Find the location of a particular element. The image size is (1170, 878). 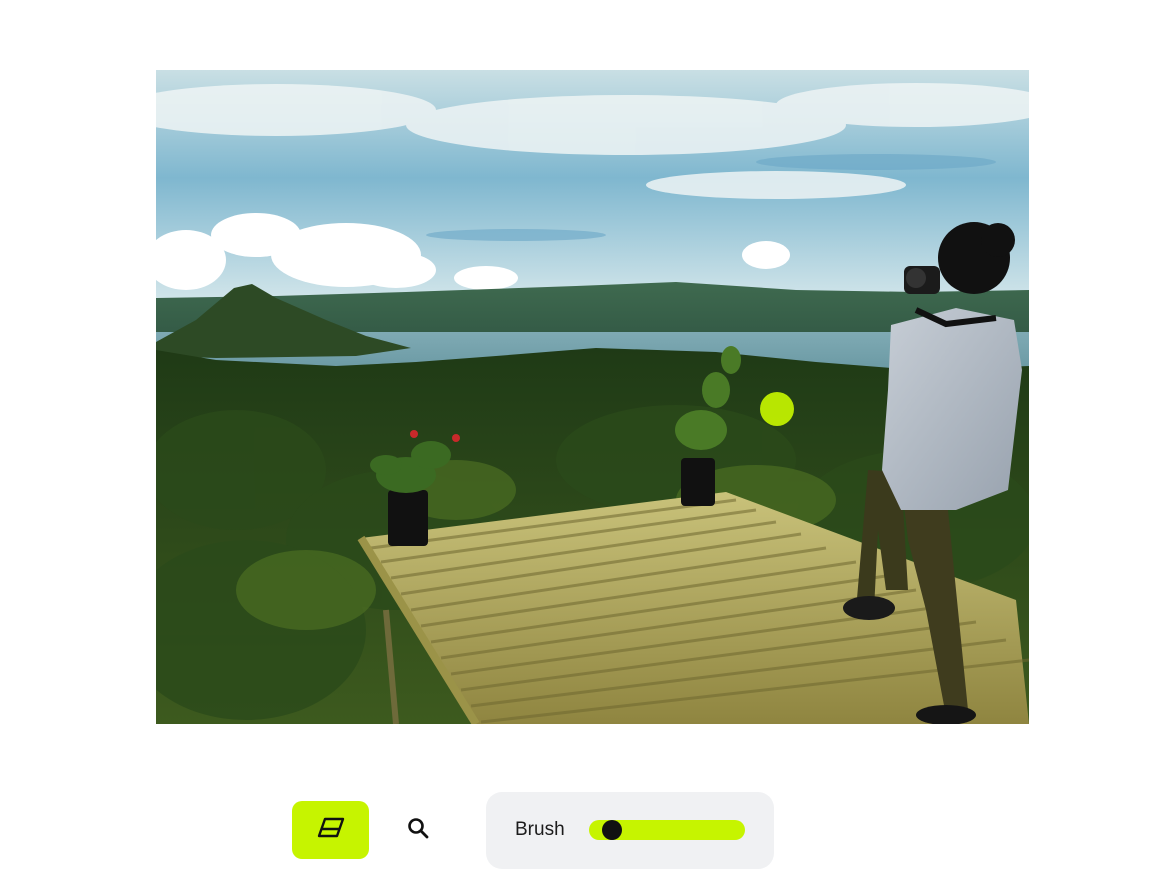

eraser-icon is located at coordinates (331, 830).